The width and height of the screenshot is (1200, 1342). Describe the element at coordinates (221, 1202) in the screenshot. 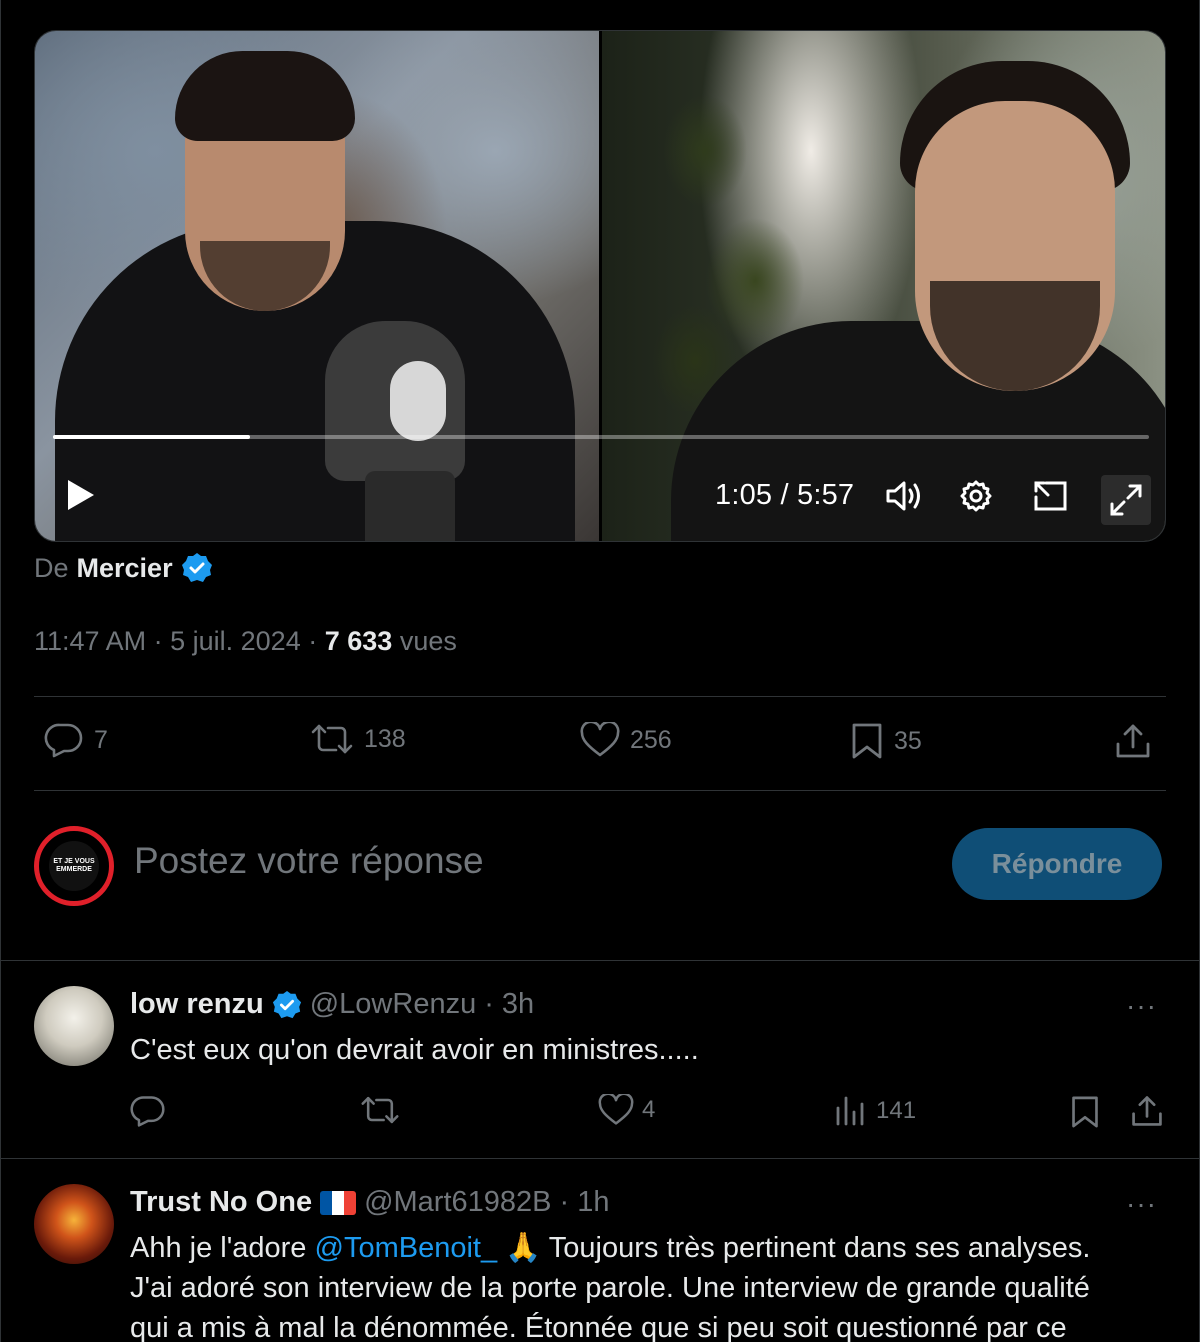

I see `reply-author-name: Trust No One` at that location.